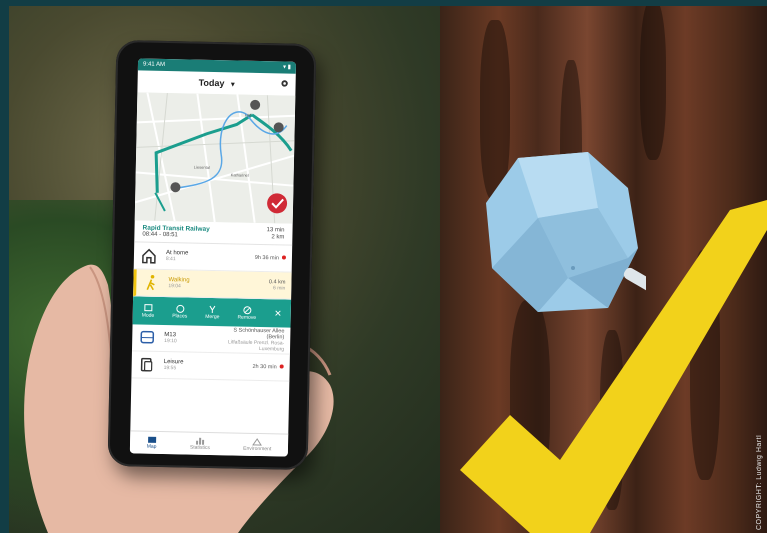 The image size is (767, 533). I want to click on timeline-duration: 6 min, so click(279, 288).